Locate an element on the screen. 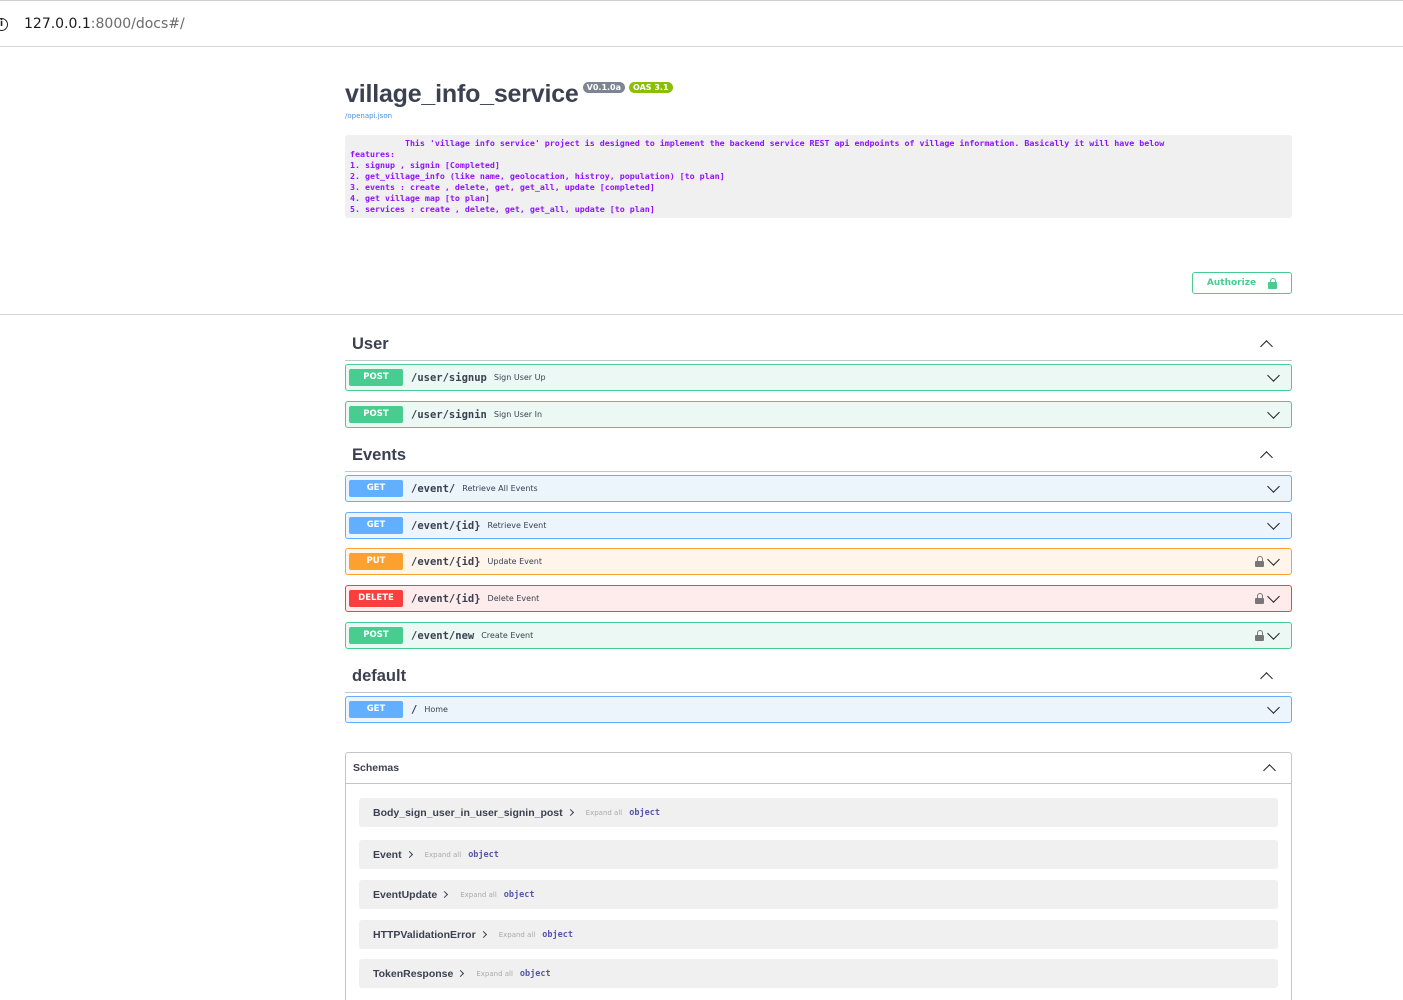  section-divider is located at coordinates (701, 314).